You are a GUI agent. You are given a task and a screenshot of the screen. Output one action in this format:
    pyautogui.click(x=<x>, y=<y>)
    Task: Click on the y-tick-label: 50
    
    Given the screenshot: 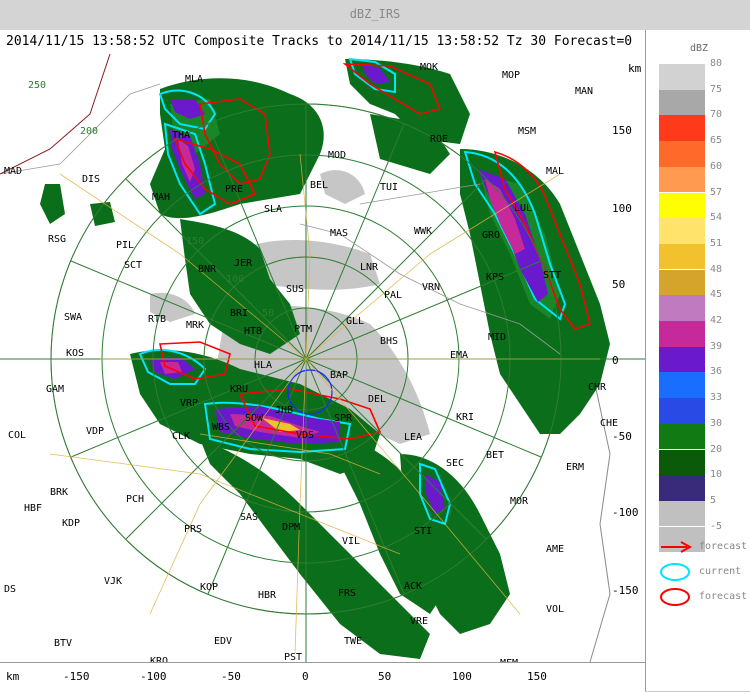 What is the action you would take?
    pyautogui.click(x=618, y=284)
    